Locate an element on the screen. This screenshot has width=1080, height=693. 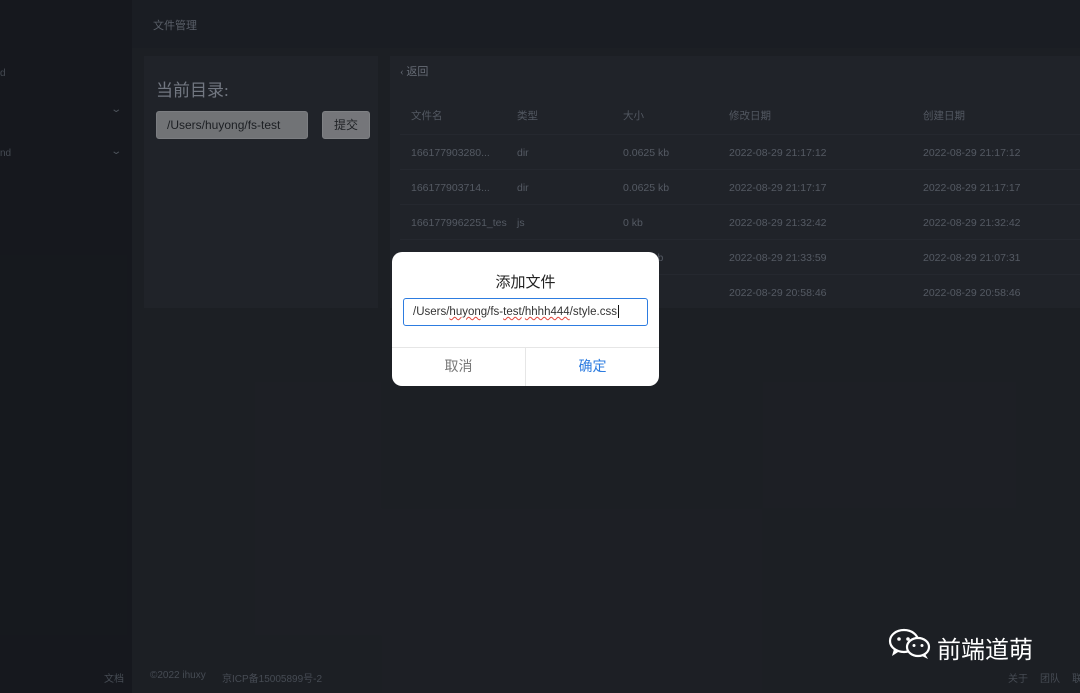
confirm-button: 确定 is located at coordinates (592, 367).